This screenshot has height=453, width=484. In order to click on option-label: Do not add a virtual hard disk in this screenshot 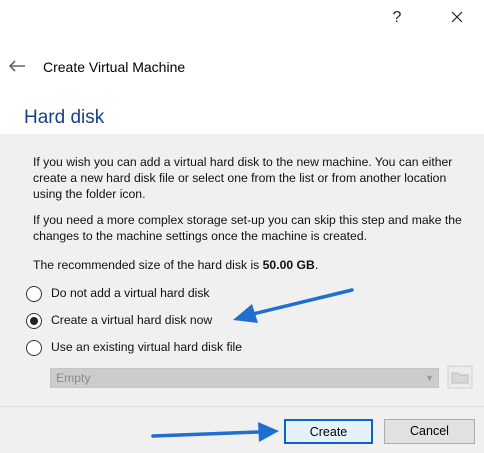, I will do `click(130, 293)`.